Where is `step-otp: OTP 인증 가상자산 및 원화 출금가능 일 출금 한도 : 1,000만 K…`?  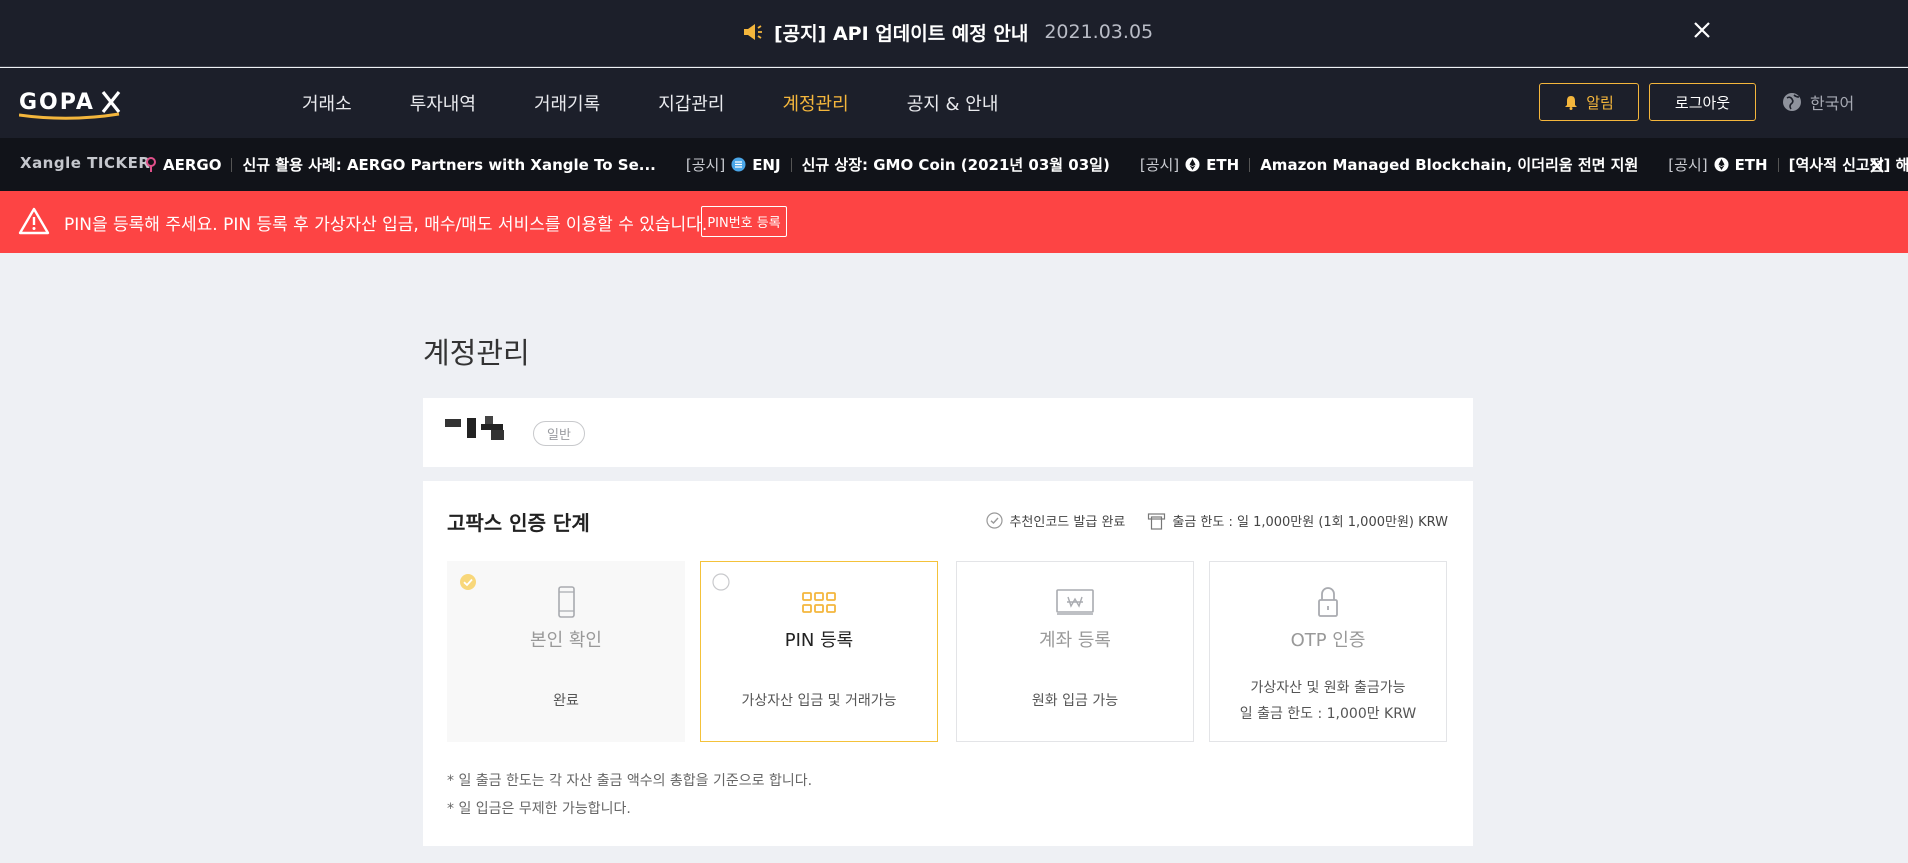
step-otp: OTP 인증 가상자산 및 원화 출금가능 일 출금 한도 : 1,000만 K… is located at coordinates (1328, 651).